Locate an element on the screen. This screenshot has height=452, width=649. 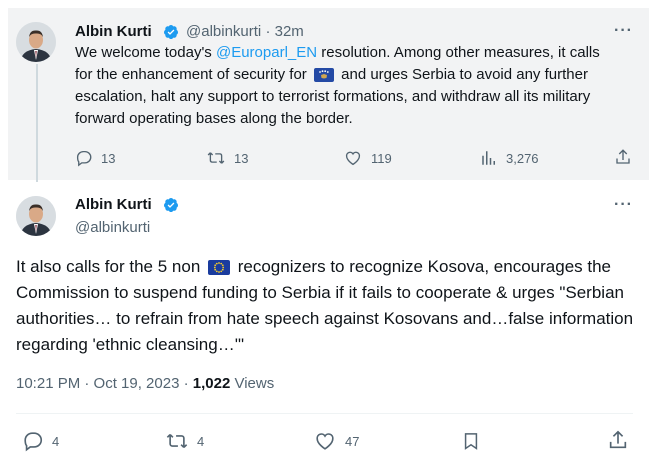
tweet-timestamp: 10:21 PM · Oct 19, 2023 · is located at coordinates (104, 383).